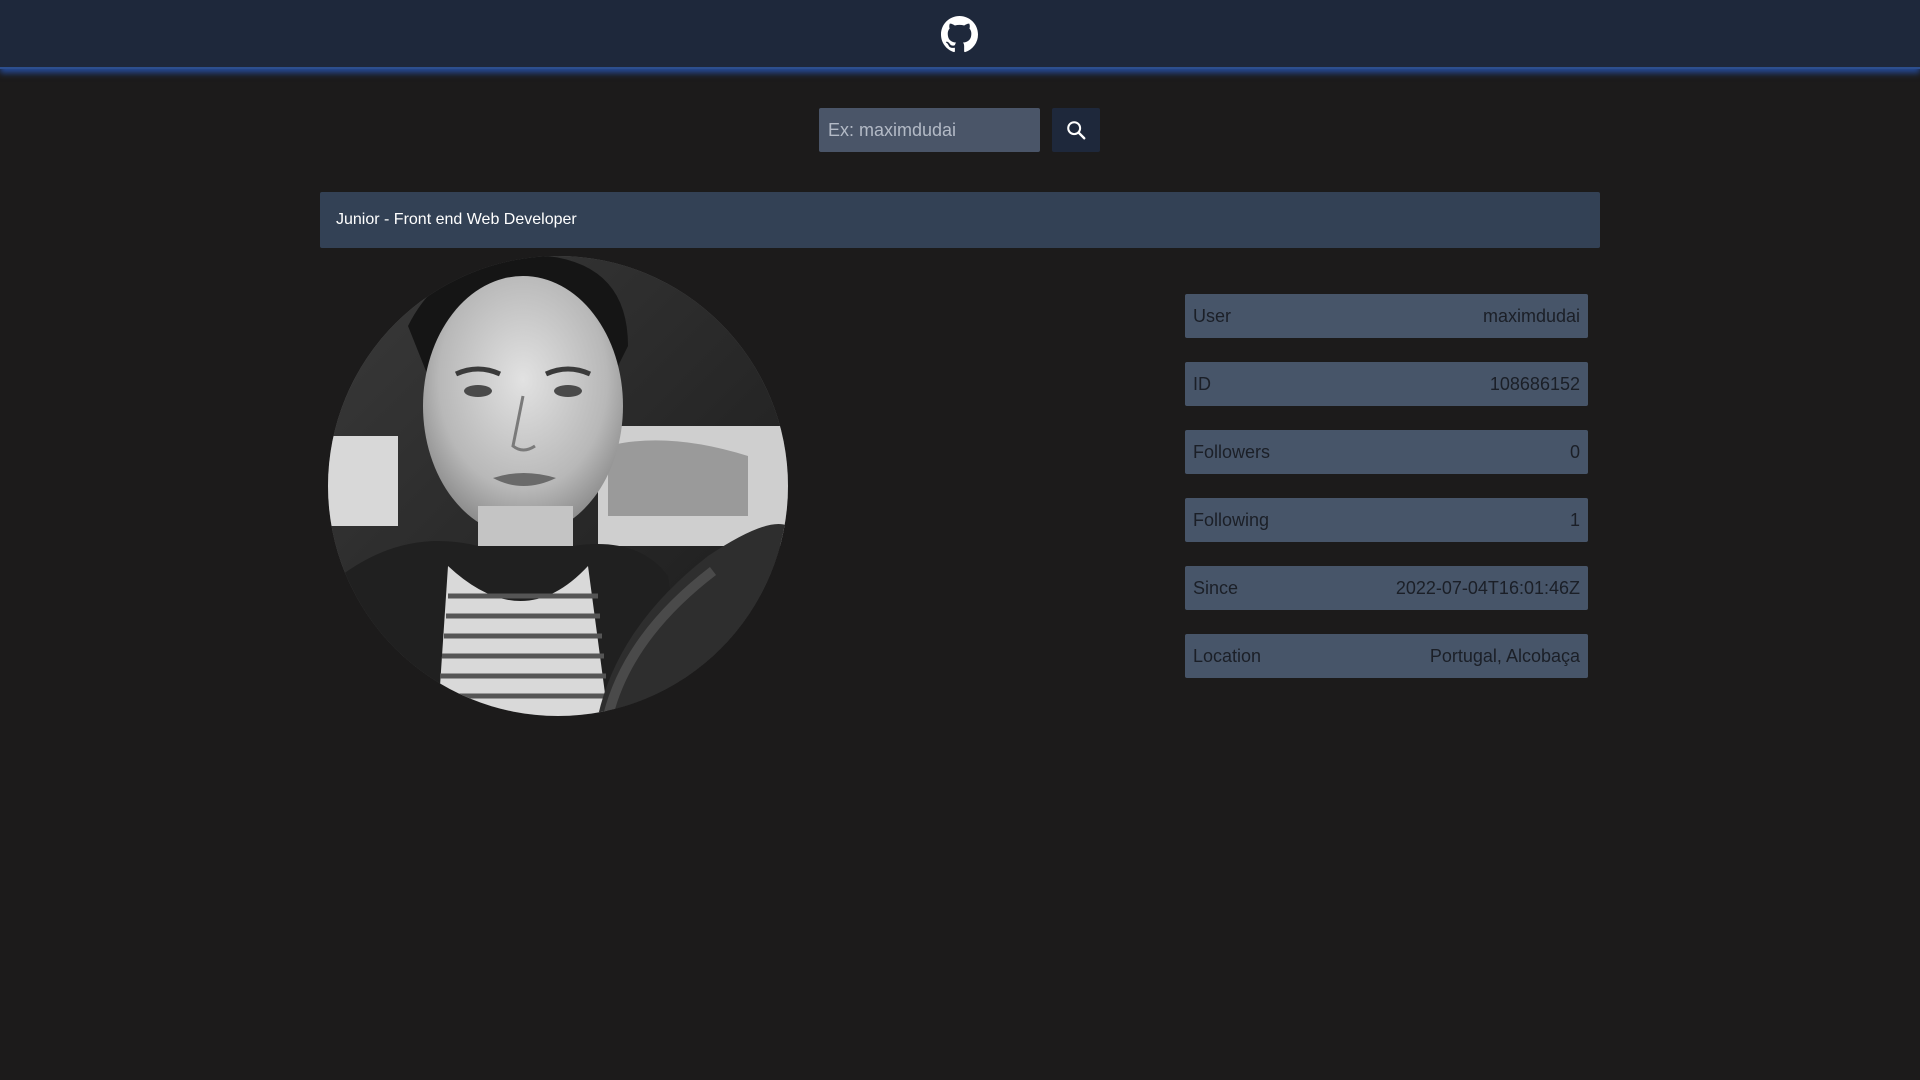 This screenshot has width=1920, height=1080. Describe the element at coordinates (1574, 451) in the screenshot. I see `info-value: 0` at that location.